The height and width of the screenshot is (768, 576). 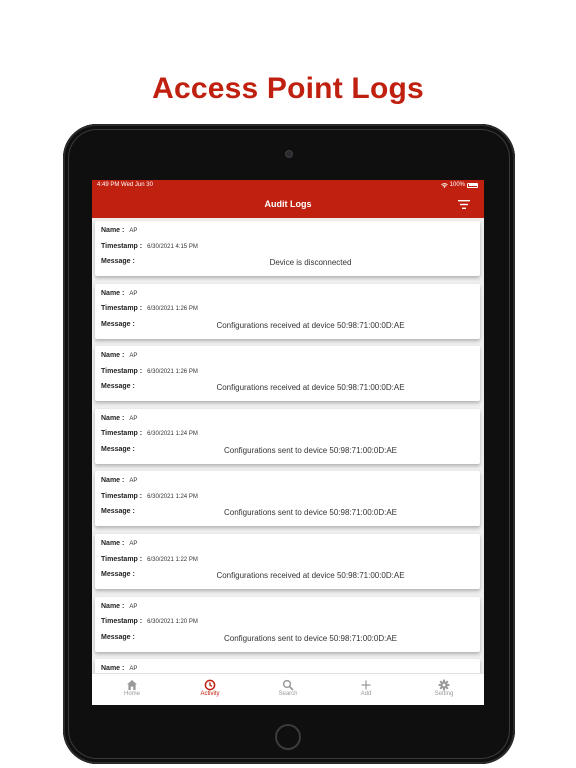 I want to click on tab-setting: Setting, so click(x=444, y=689).